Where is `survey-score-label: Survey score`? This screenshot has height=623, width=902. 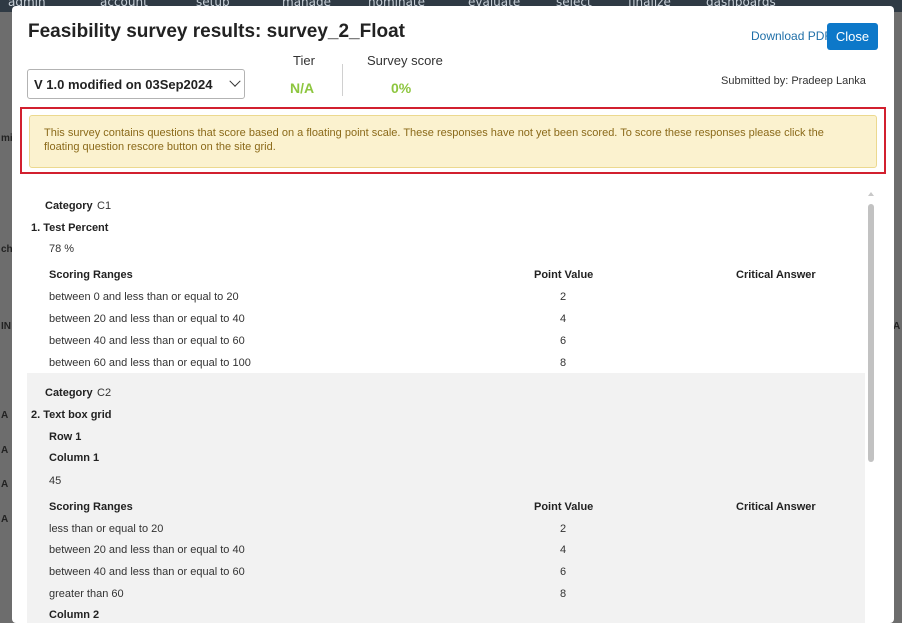 survey-score-label: Survey score is located at coordinates (405, 60).